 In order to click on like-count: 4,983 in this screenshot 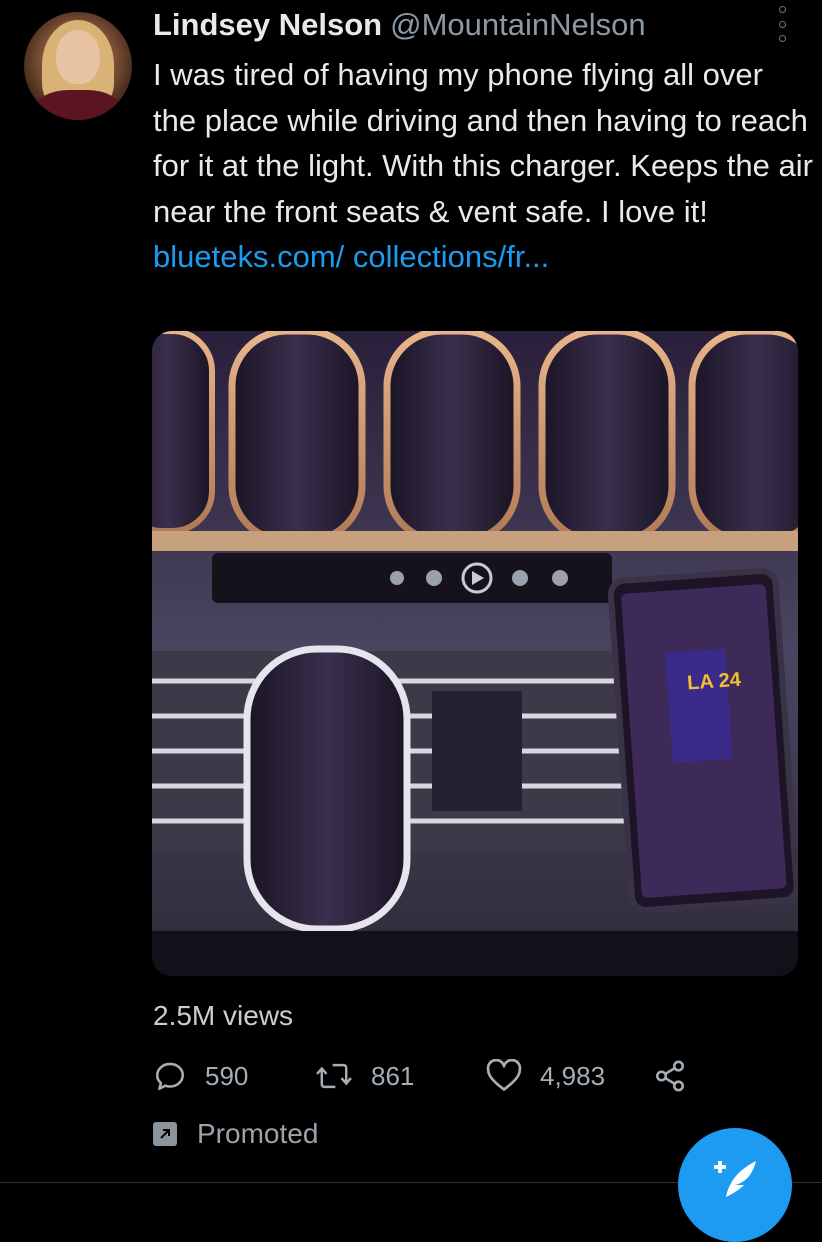, I will do `click(573, 1075)`.